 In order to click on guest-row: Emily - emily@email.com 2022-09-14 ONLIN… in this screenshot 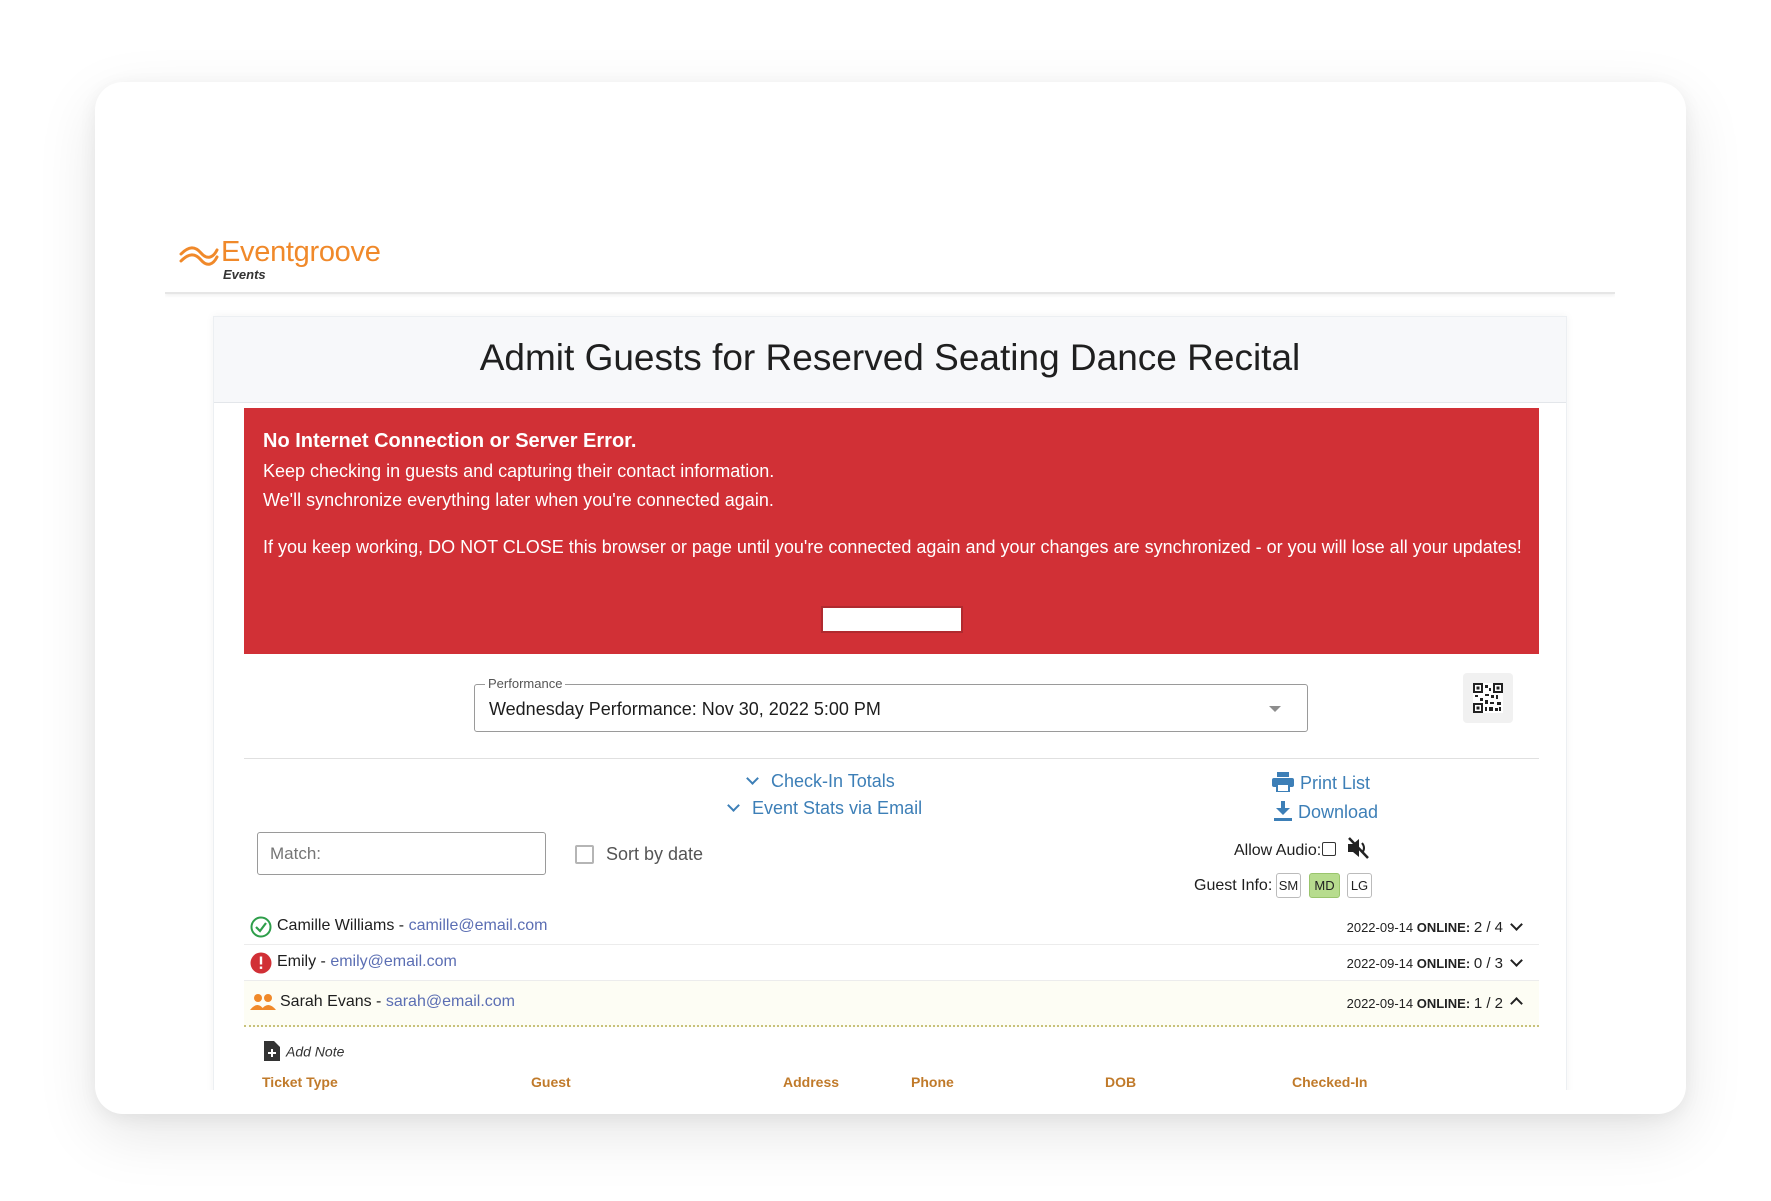, I will do `click(891, 963)`.